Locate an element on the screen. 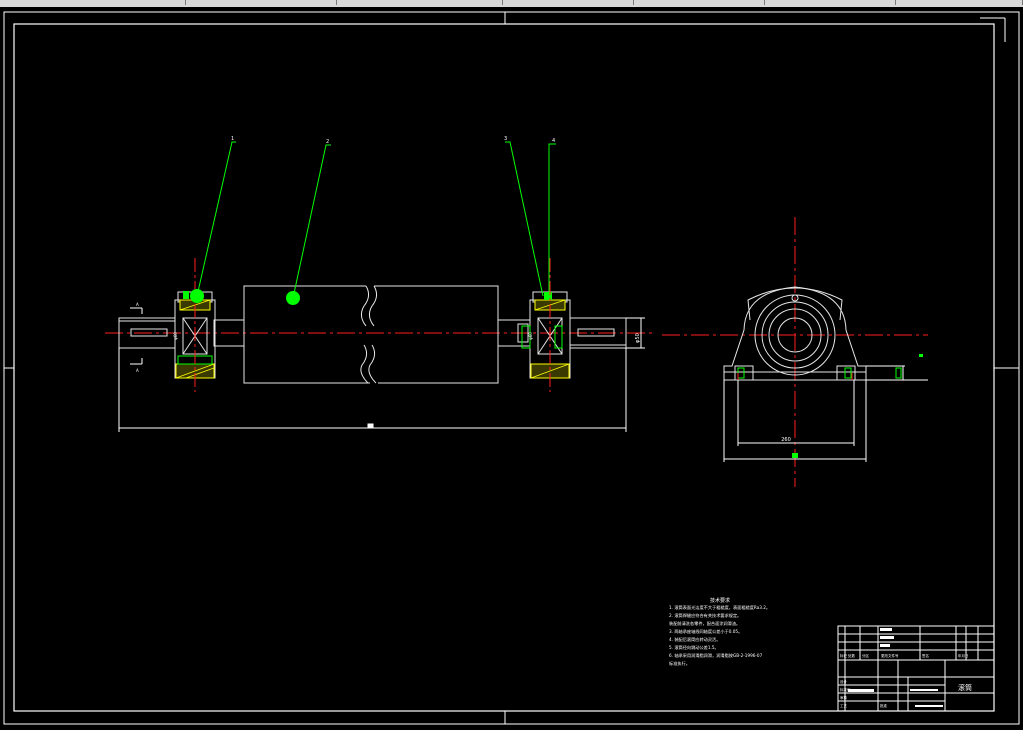 The image size is (1023, 730). title-bar is located at coordinates (511, 3).